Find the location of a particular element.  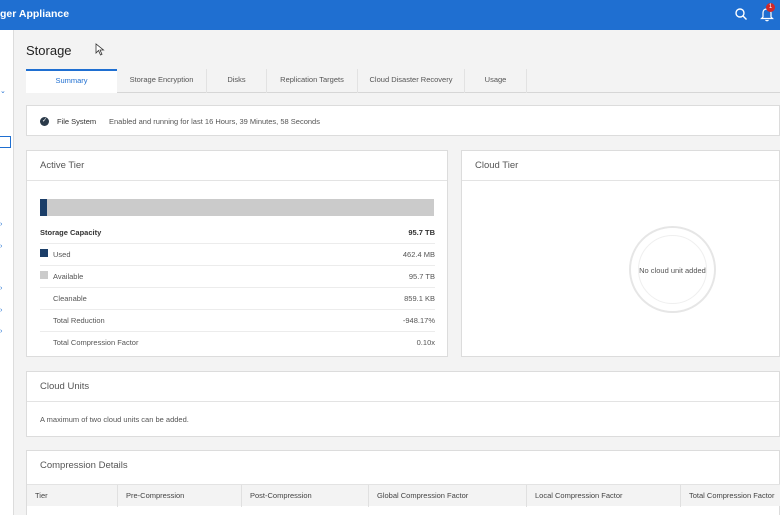

tab-summary: Summary is located at coordinates (71, 81).